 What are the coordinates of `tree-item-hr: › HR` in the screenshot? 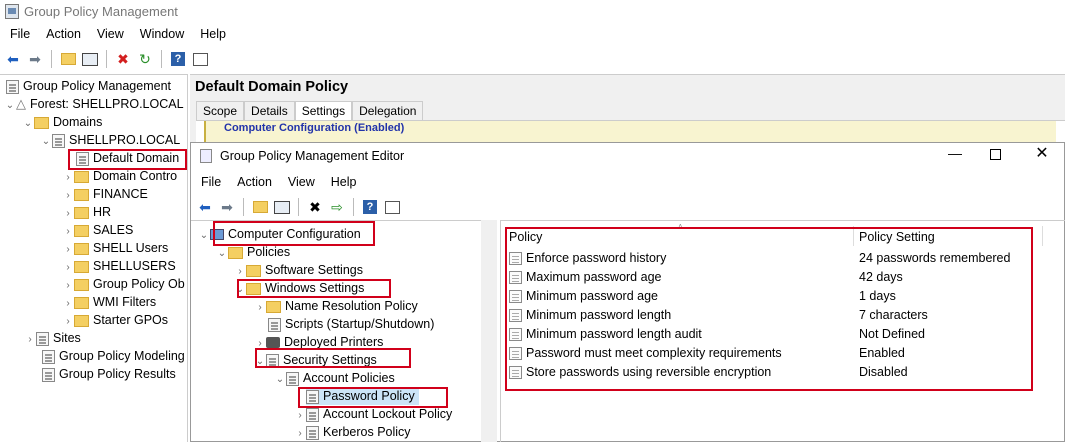 It's located at (86, 212).